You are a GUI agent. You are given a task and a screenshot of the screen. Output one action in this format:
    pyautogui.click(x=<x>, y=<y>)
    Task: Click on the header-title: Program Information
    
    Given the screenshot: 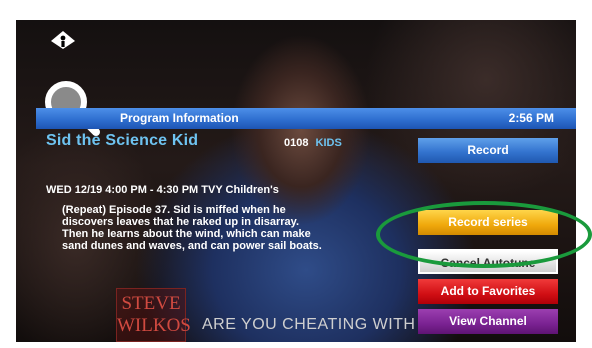 What is the action you would take?
    pyautogui.click(x=179, y=118)
    